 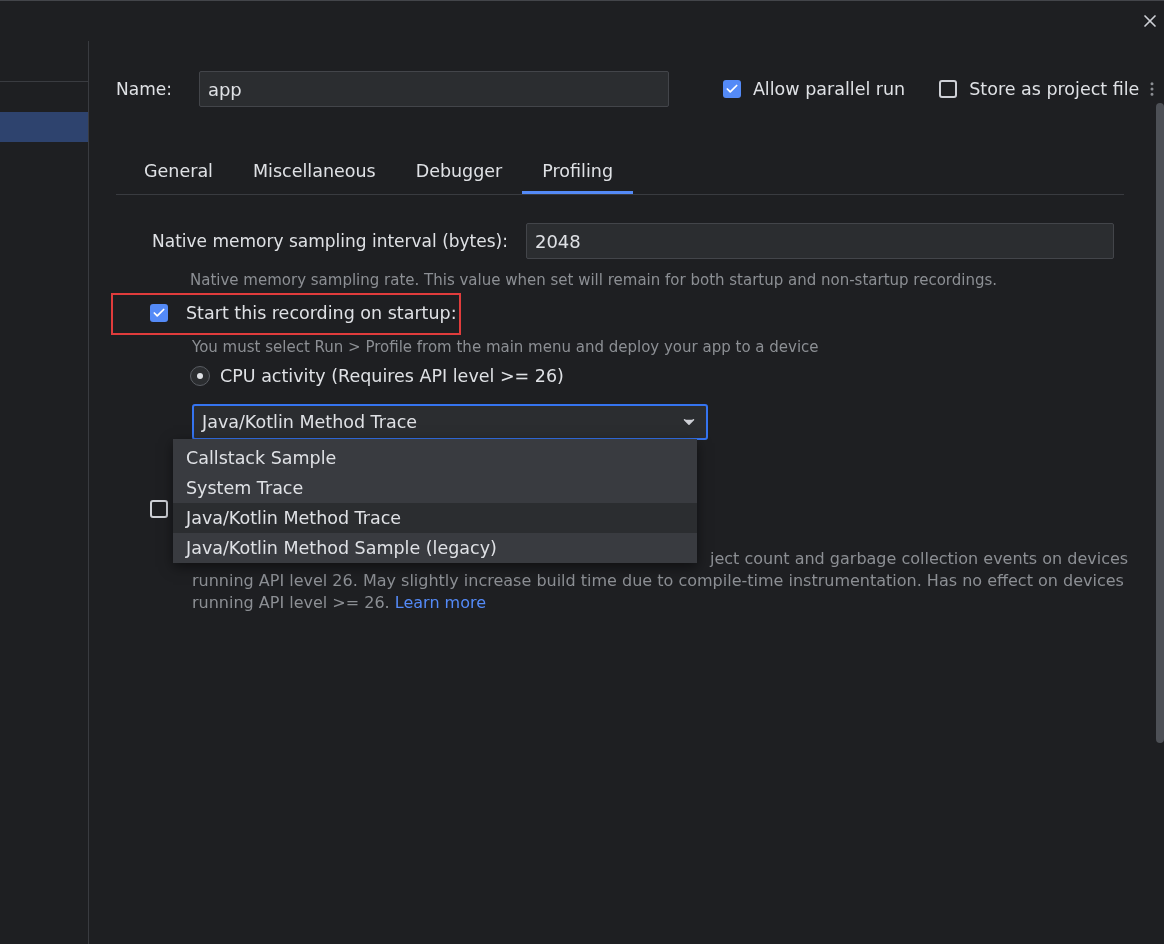 I want to click on description-text: ject count and garbage collection events on devices, so click(x=919, y=558).